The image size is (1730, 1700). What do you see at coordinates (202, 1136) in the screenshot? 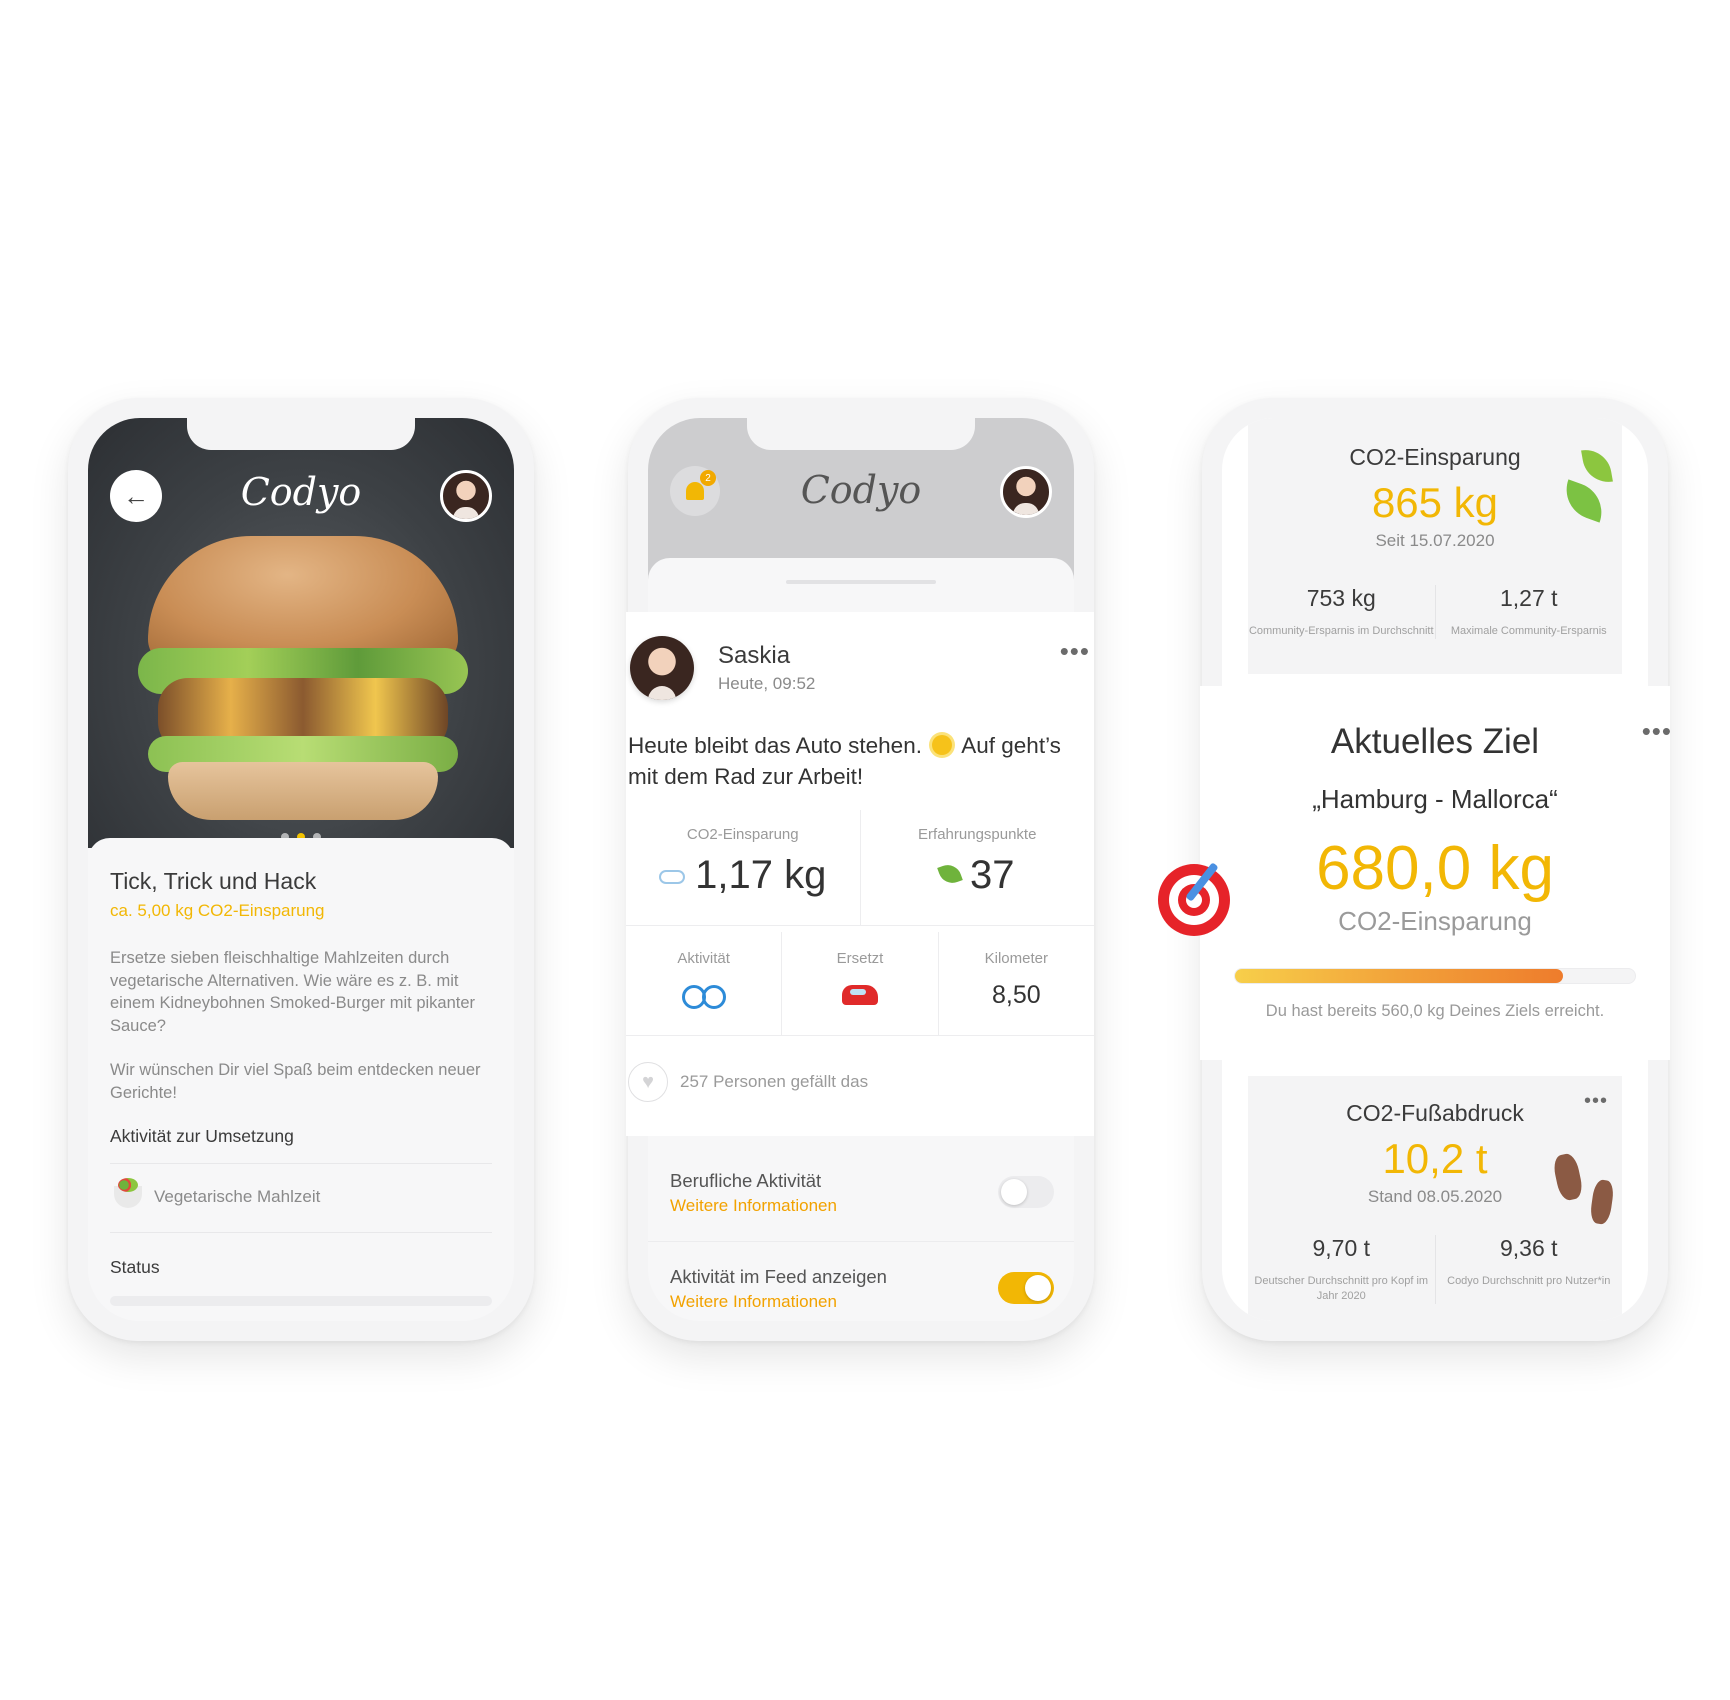
I see `activity-section-title: Aktivität zur Umsetzung` at bounding box center [202, 1136].